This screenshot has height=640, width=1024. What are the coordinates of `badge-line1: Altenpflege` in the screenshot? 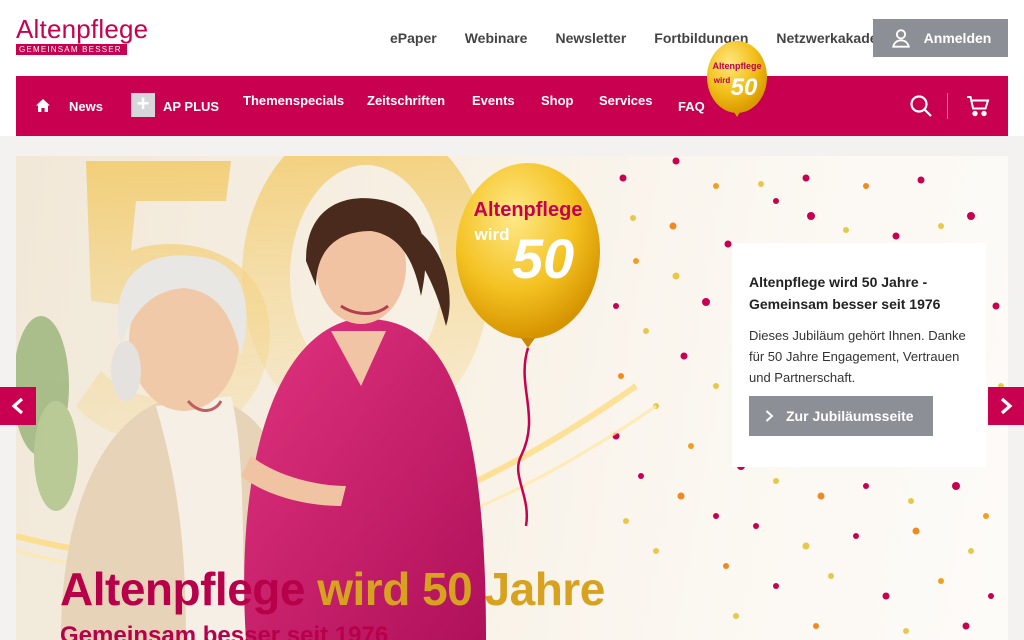 It's located at (736, 66).